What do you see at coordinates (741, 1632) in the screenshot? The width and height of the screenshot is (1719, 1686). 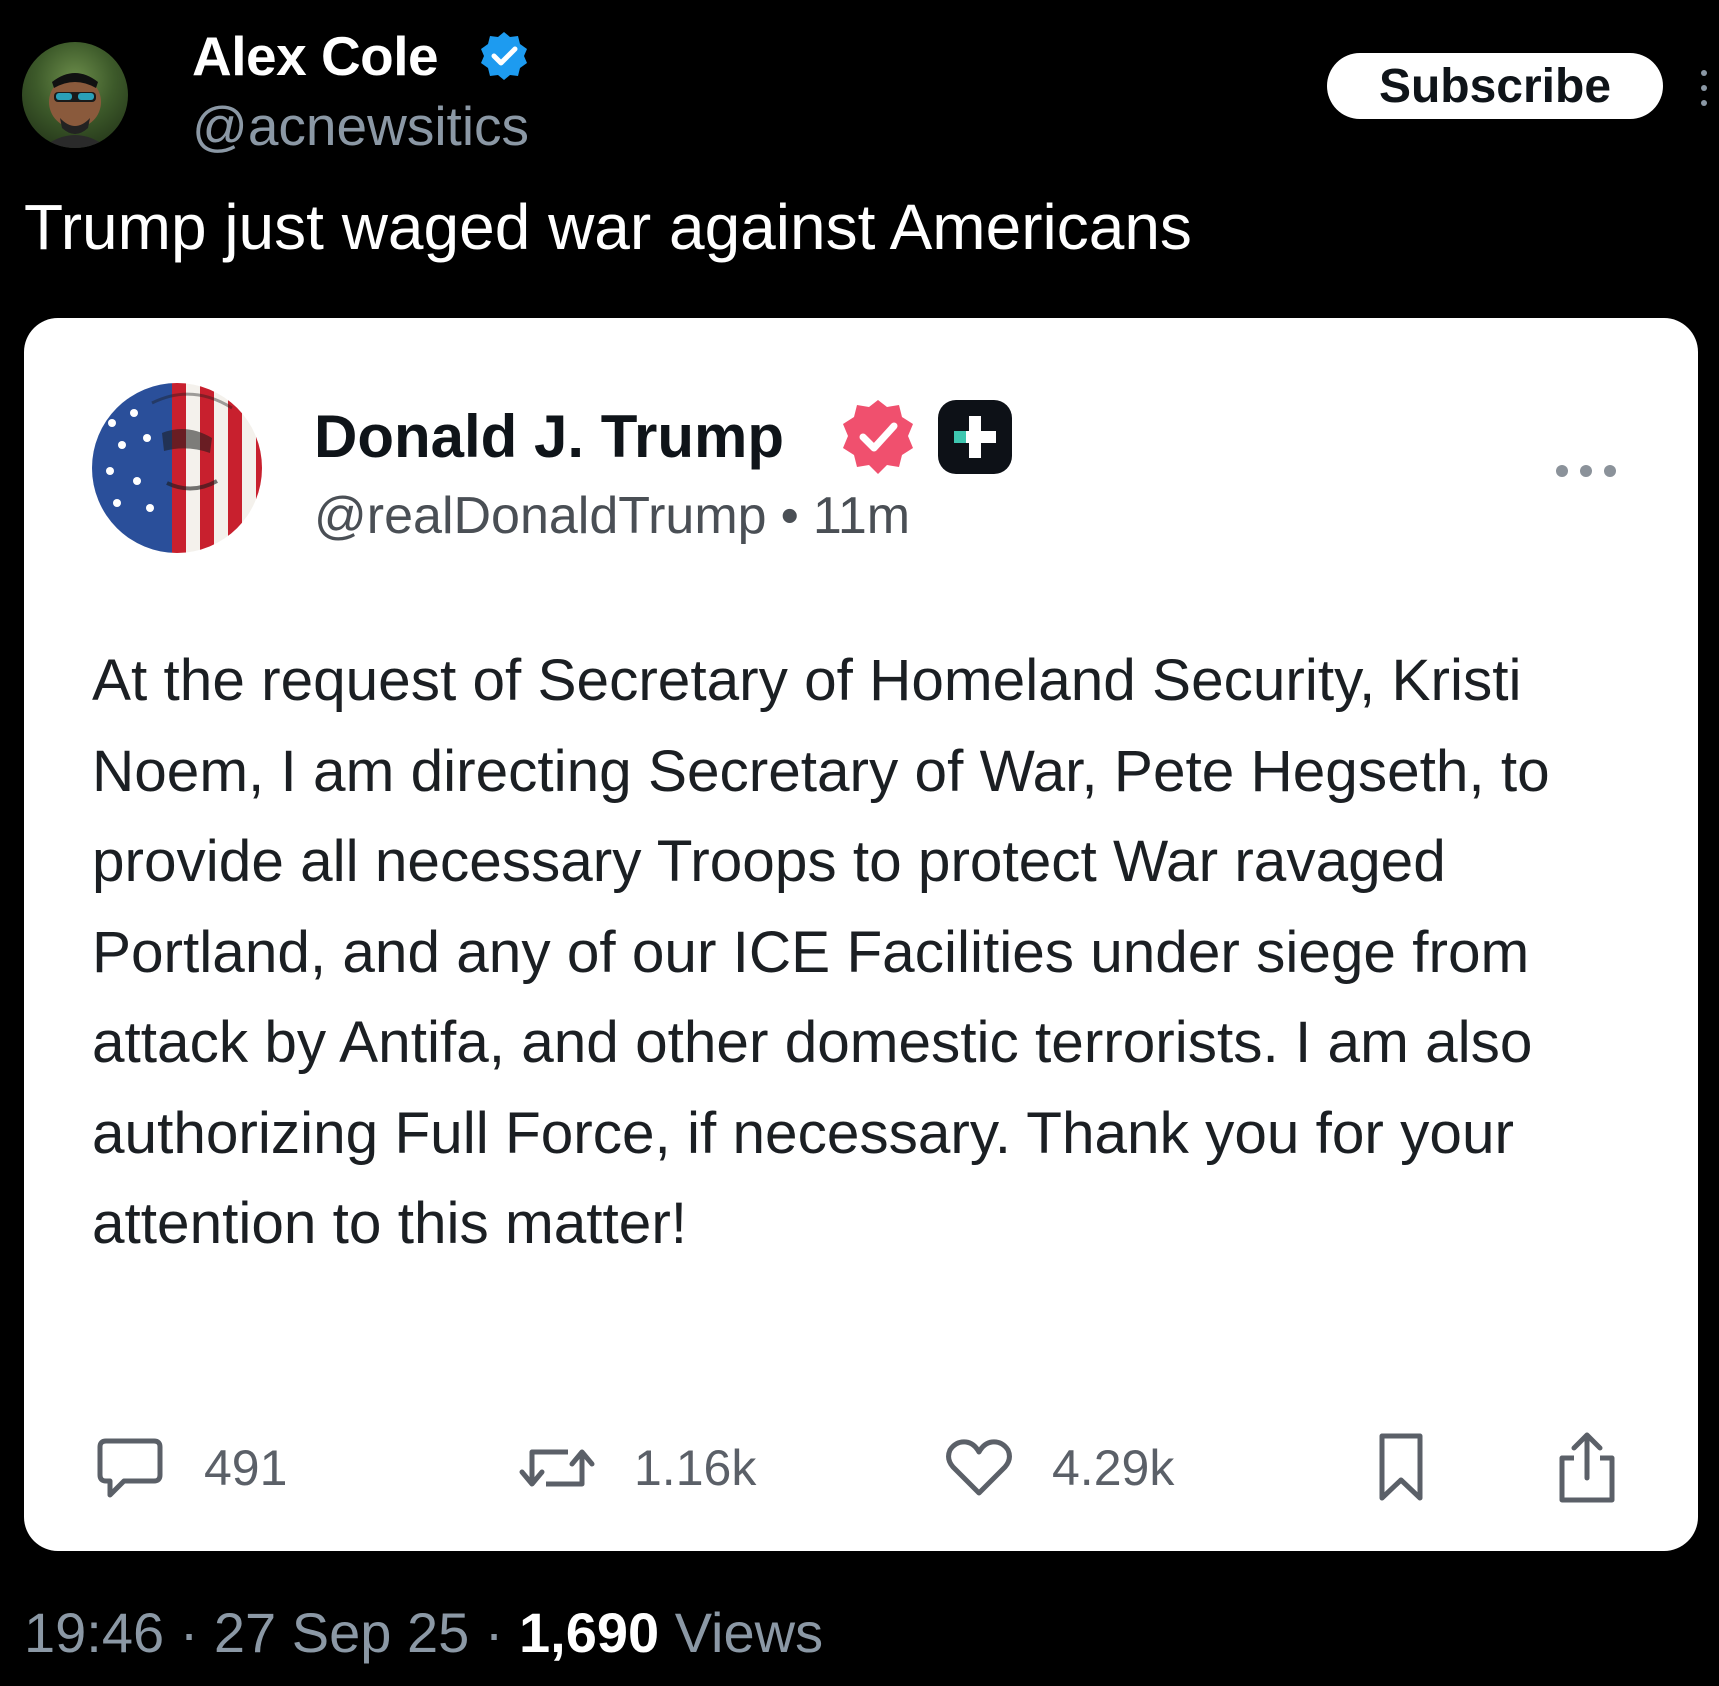 I see `views-label: Views` at bounding box center [741, 1632].